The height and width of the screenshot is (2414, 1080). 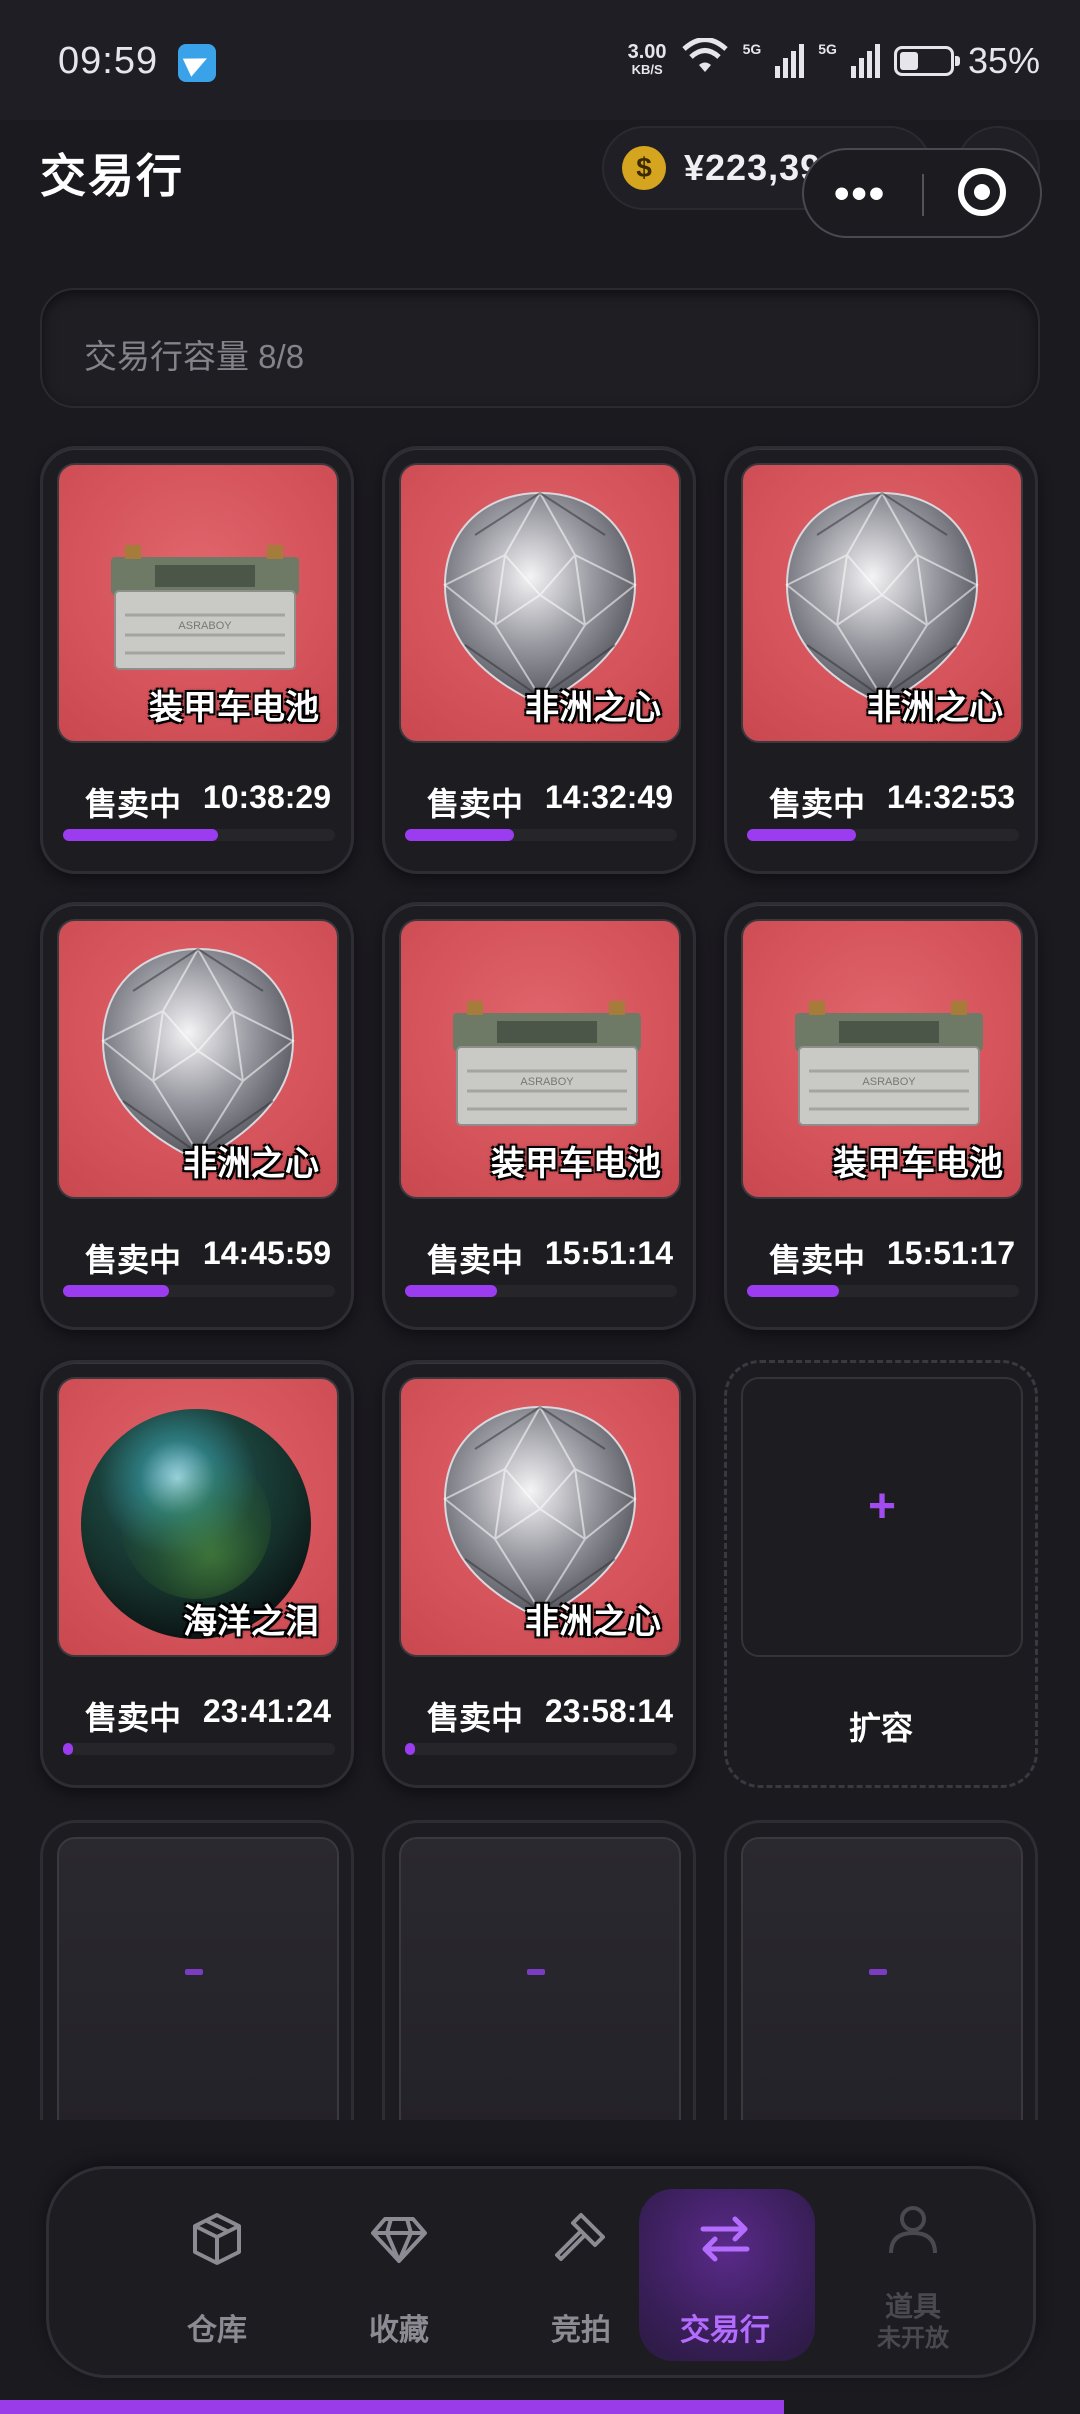 What do you see at coordinates (725, 2330) in the screenshot?
I see `nav-label: 交易行` at bounding box center [725, 2330].